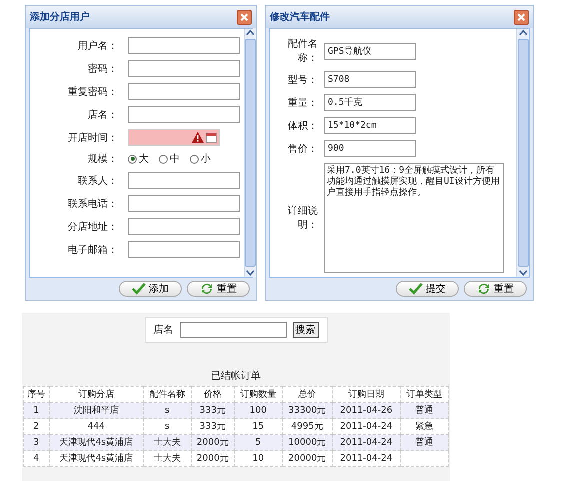  I want to click on field-label: 分店地址：, so click(92, 227).